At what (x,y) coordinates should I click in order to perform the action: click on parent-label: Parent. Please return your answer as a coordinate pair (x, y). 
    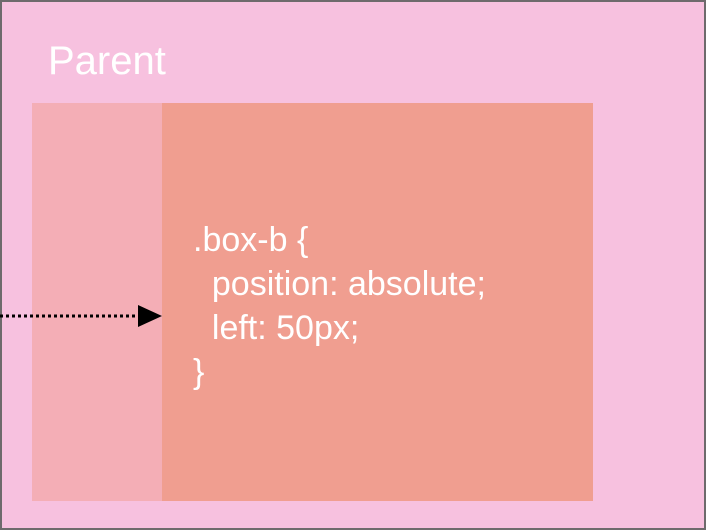
    Looking at the image, I should click on (107, 61).